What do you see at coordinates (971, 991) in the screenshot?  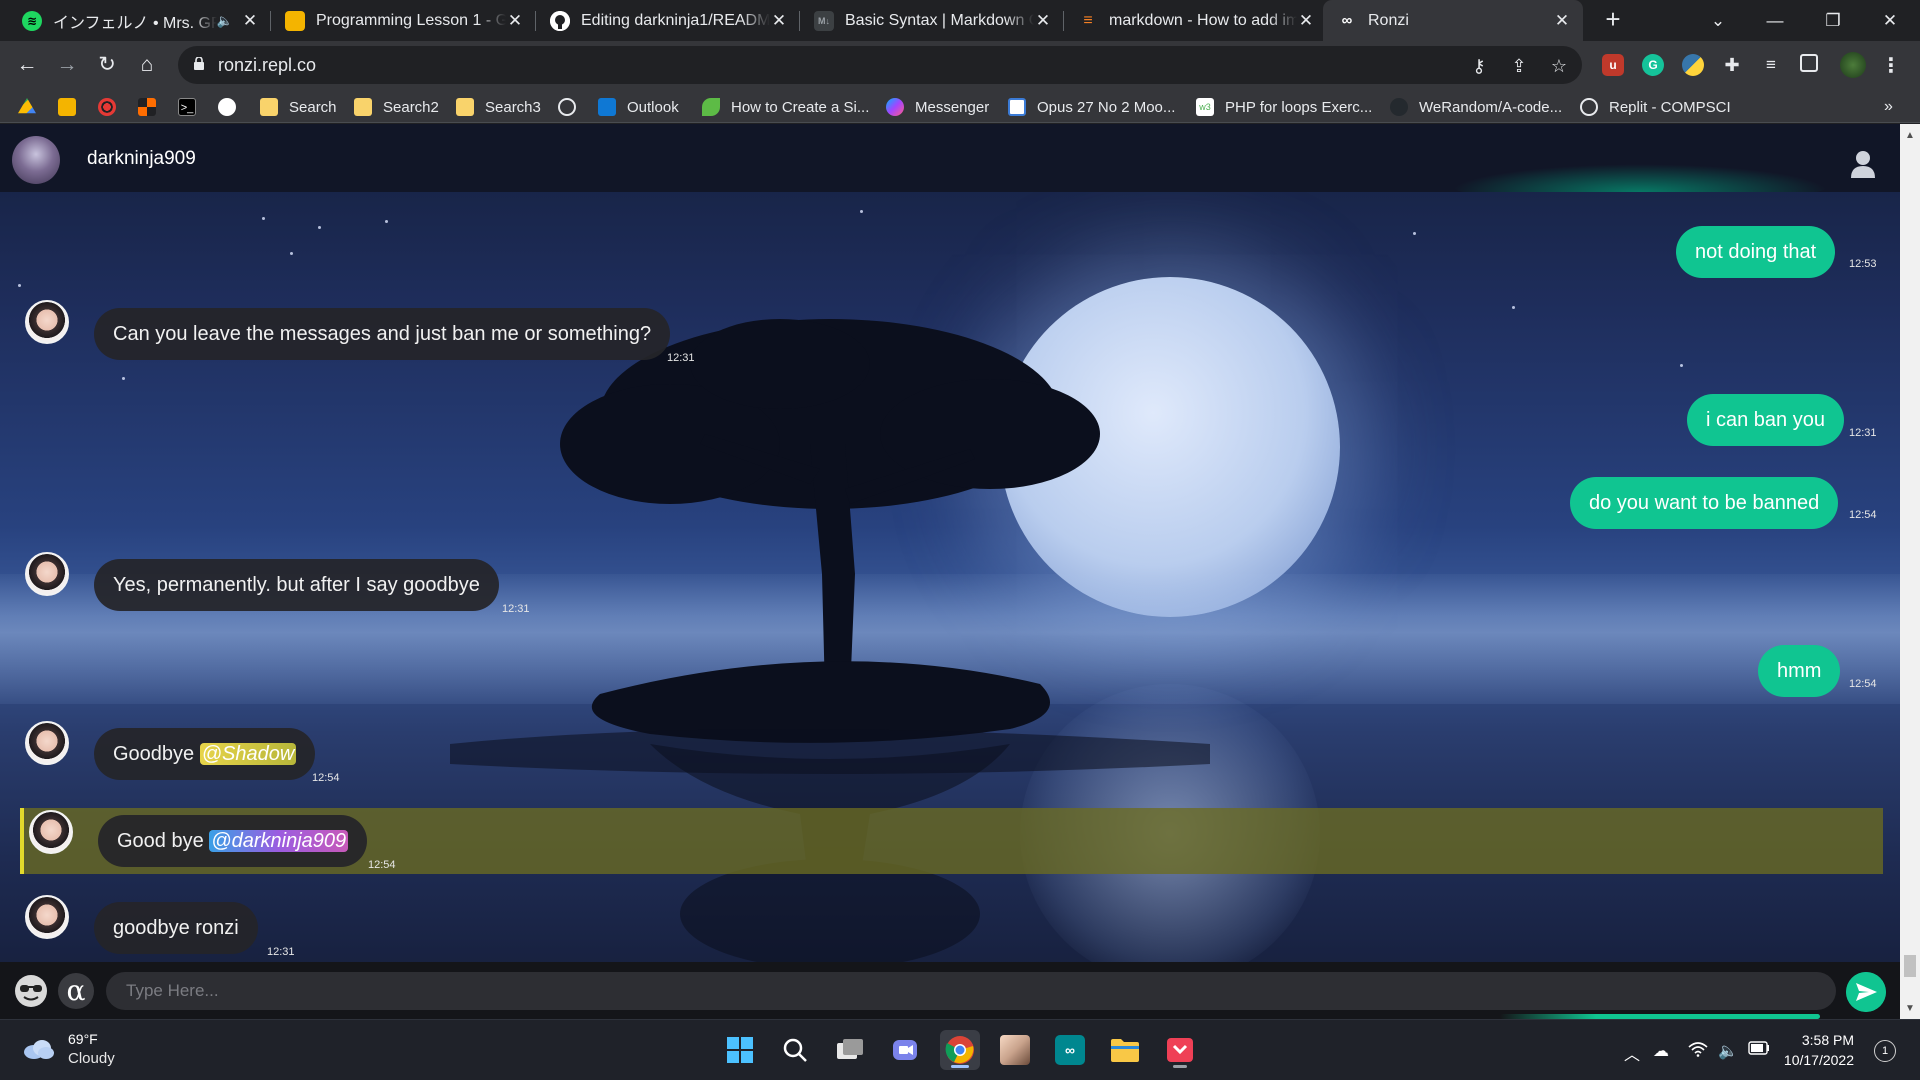 I see `message-input` at bounding box center [971, 991].